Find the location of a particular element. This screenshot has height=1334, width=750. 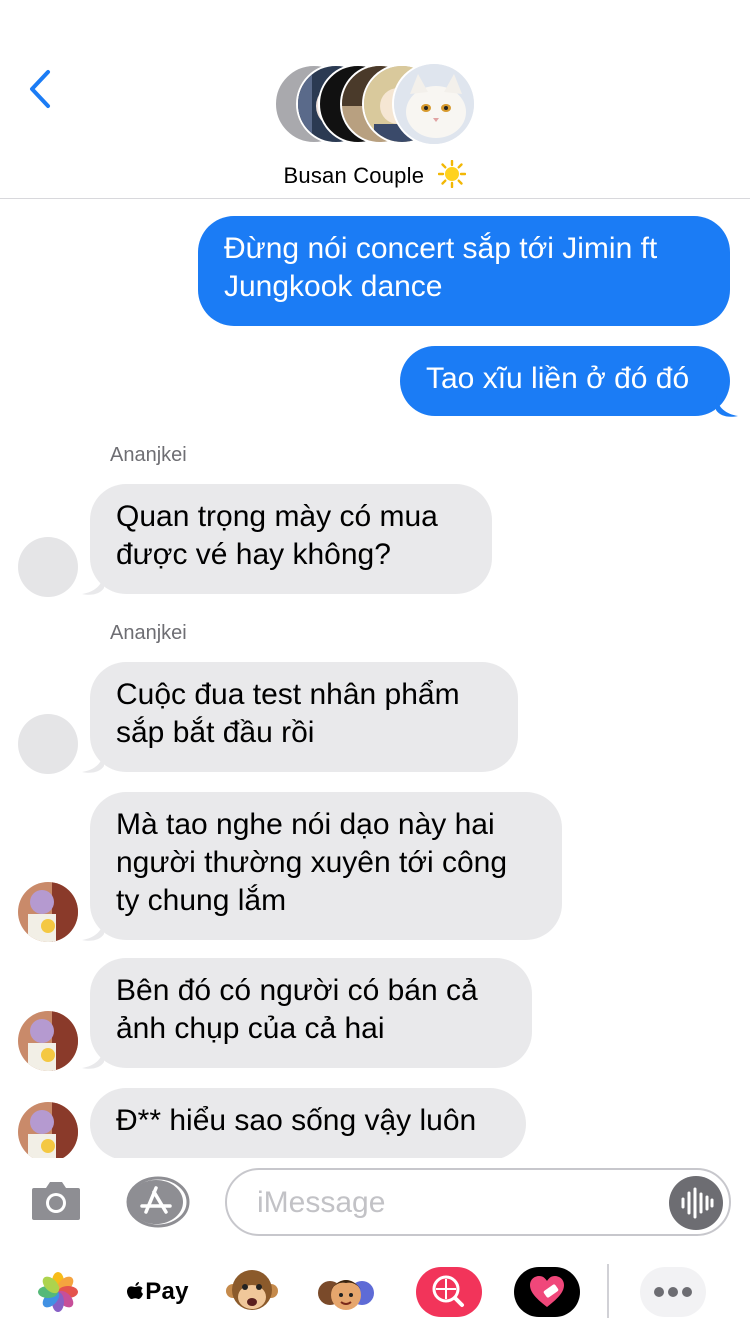

conversation-header: Busan Couple is located at coordinates (375, 99).